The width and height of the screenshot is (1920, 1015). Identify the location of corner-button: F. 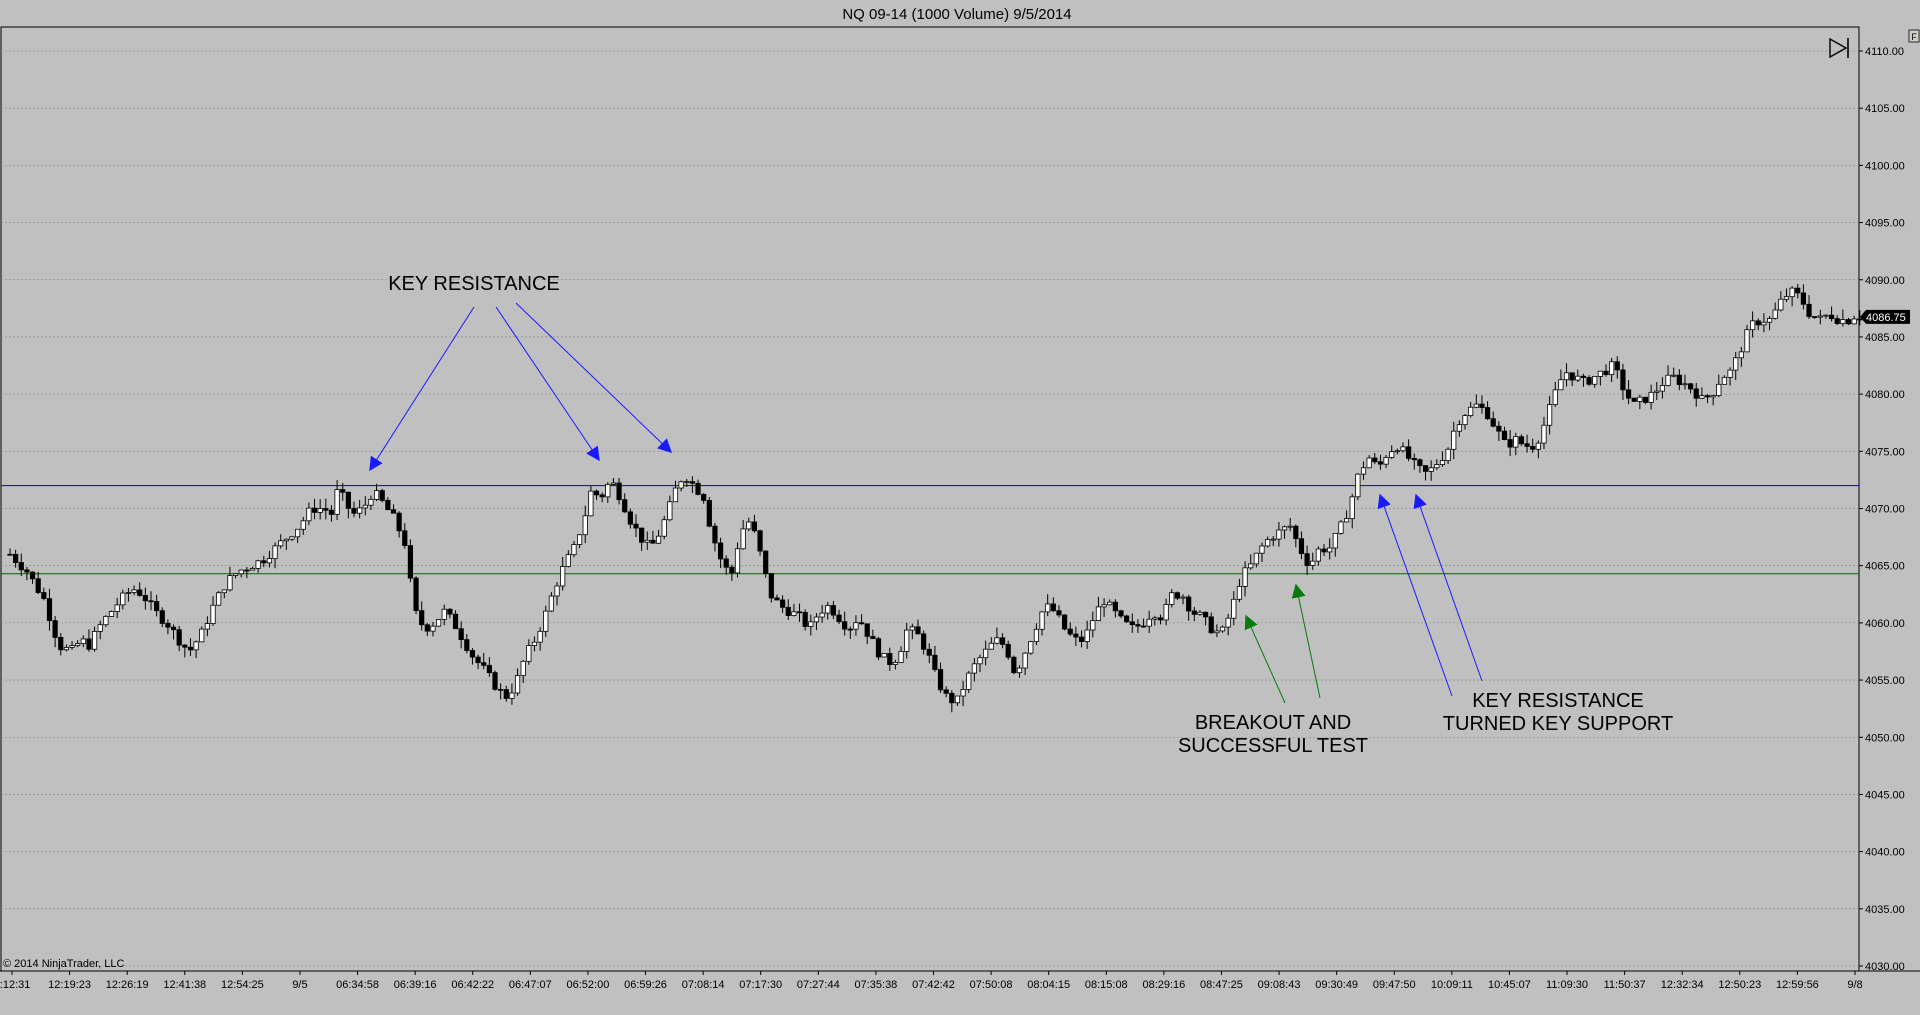
(1914, 36).